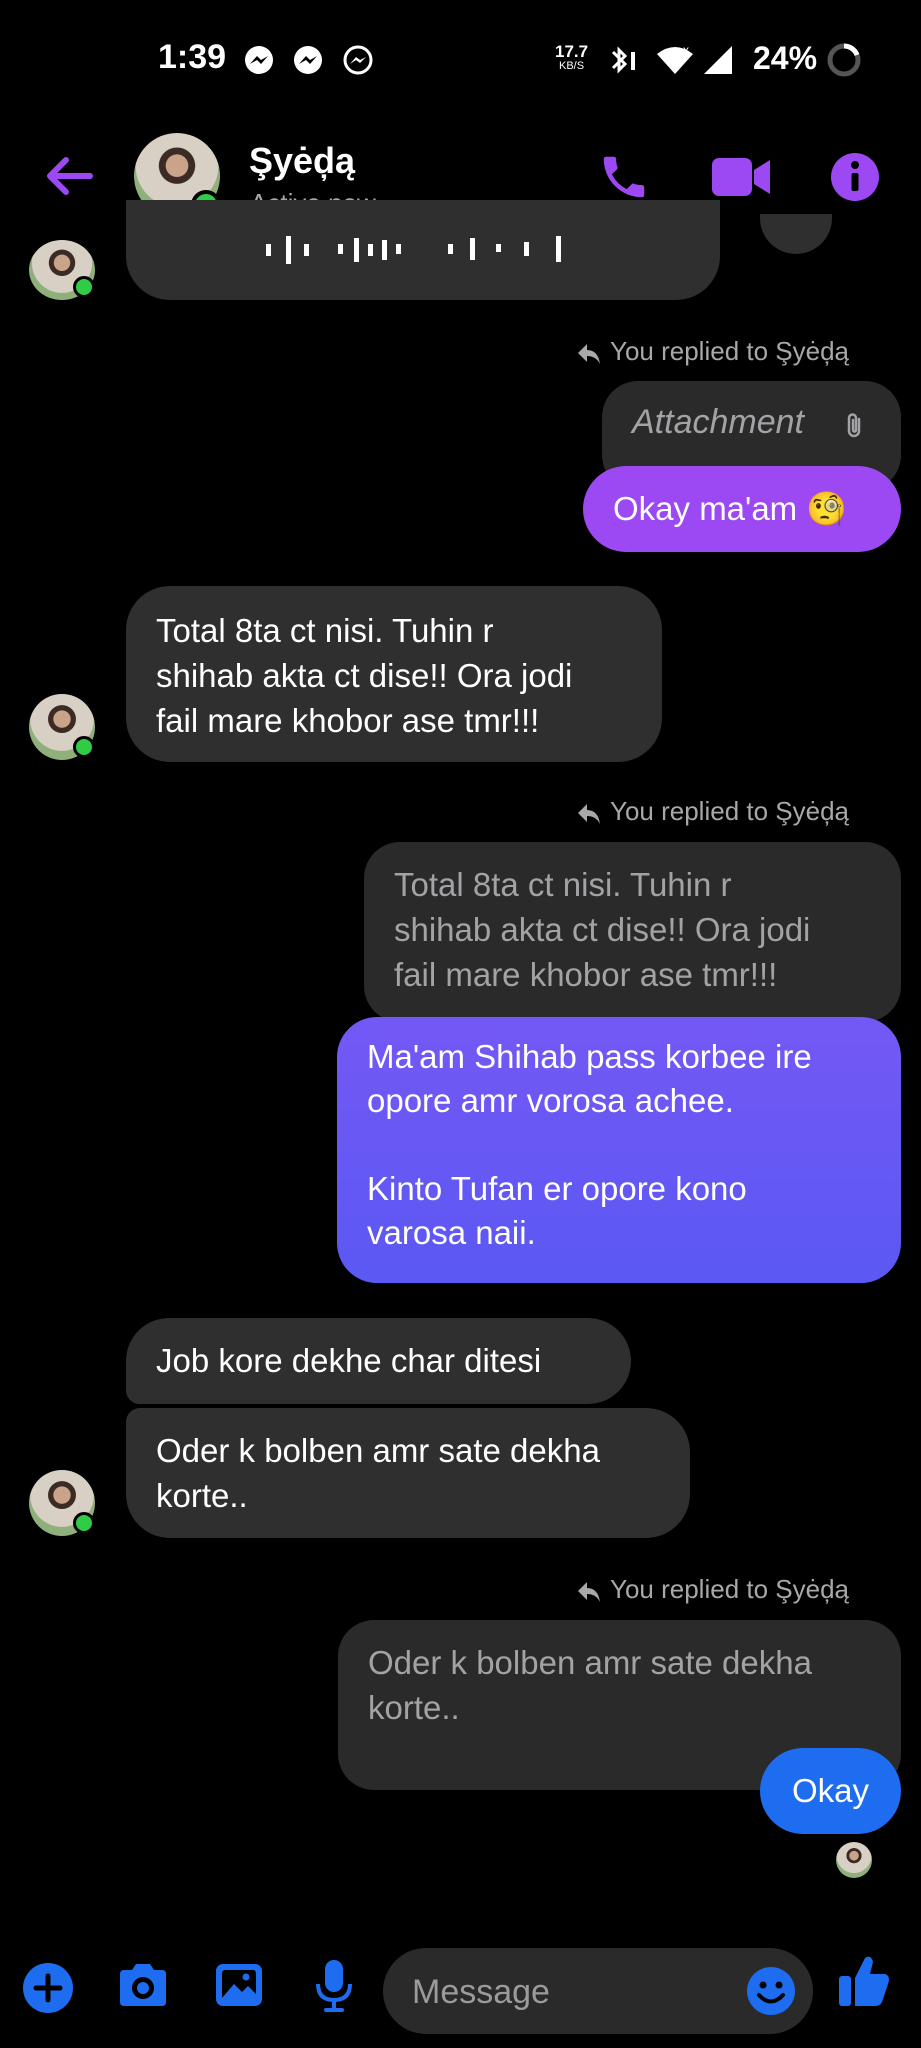  What do you see at coordinates (378, 1450) in the screenshot?
I see `message-line: Oder k bolben amr sate dekha` at bounding box center [378, 1450].